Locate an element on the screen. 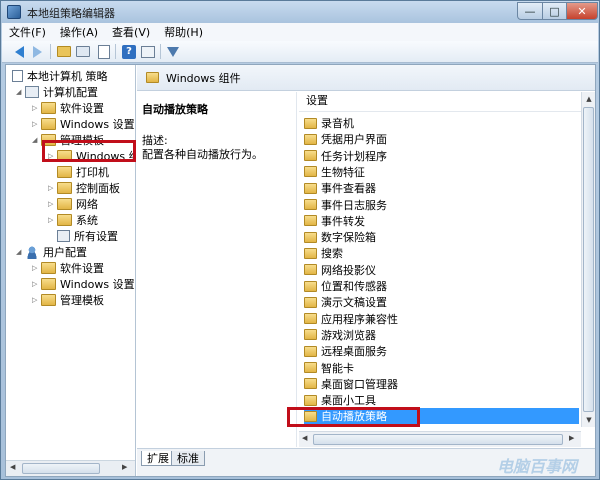 The image size is (600, 480). tree-item-all-settings: 所有设置 is located at coordinates (83, 236).